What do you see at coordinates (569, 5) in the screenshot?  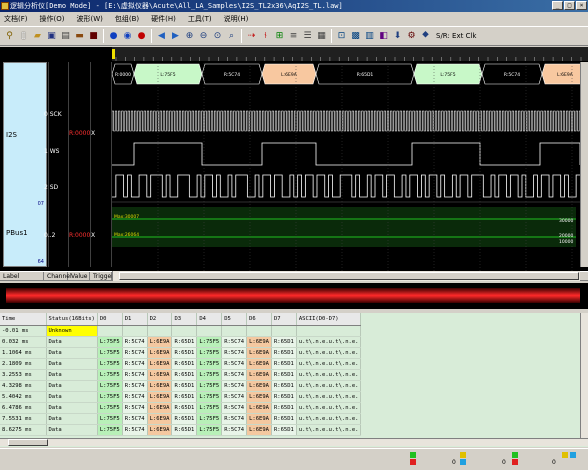 I see `maximize-button: □` at bounding box center [569, 5].